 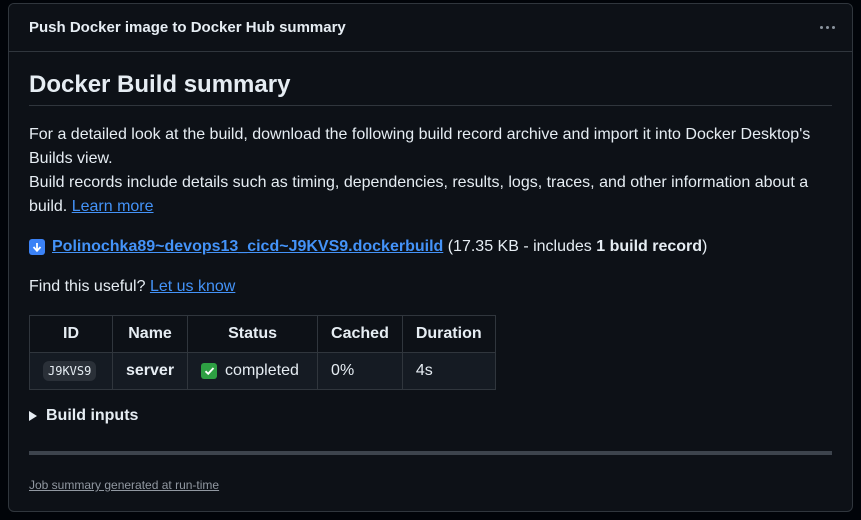 I want to click on build-name: server, so click(x=150, y=370).